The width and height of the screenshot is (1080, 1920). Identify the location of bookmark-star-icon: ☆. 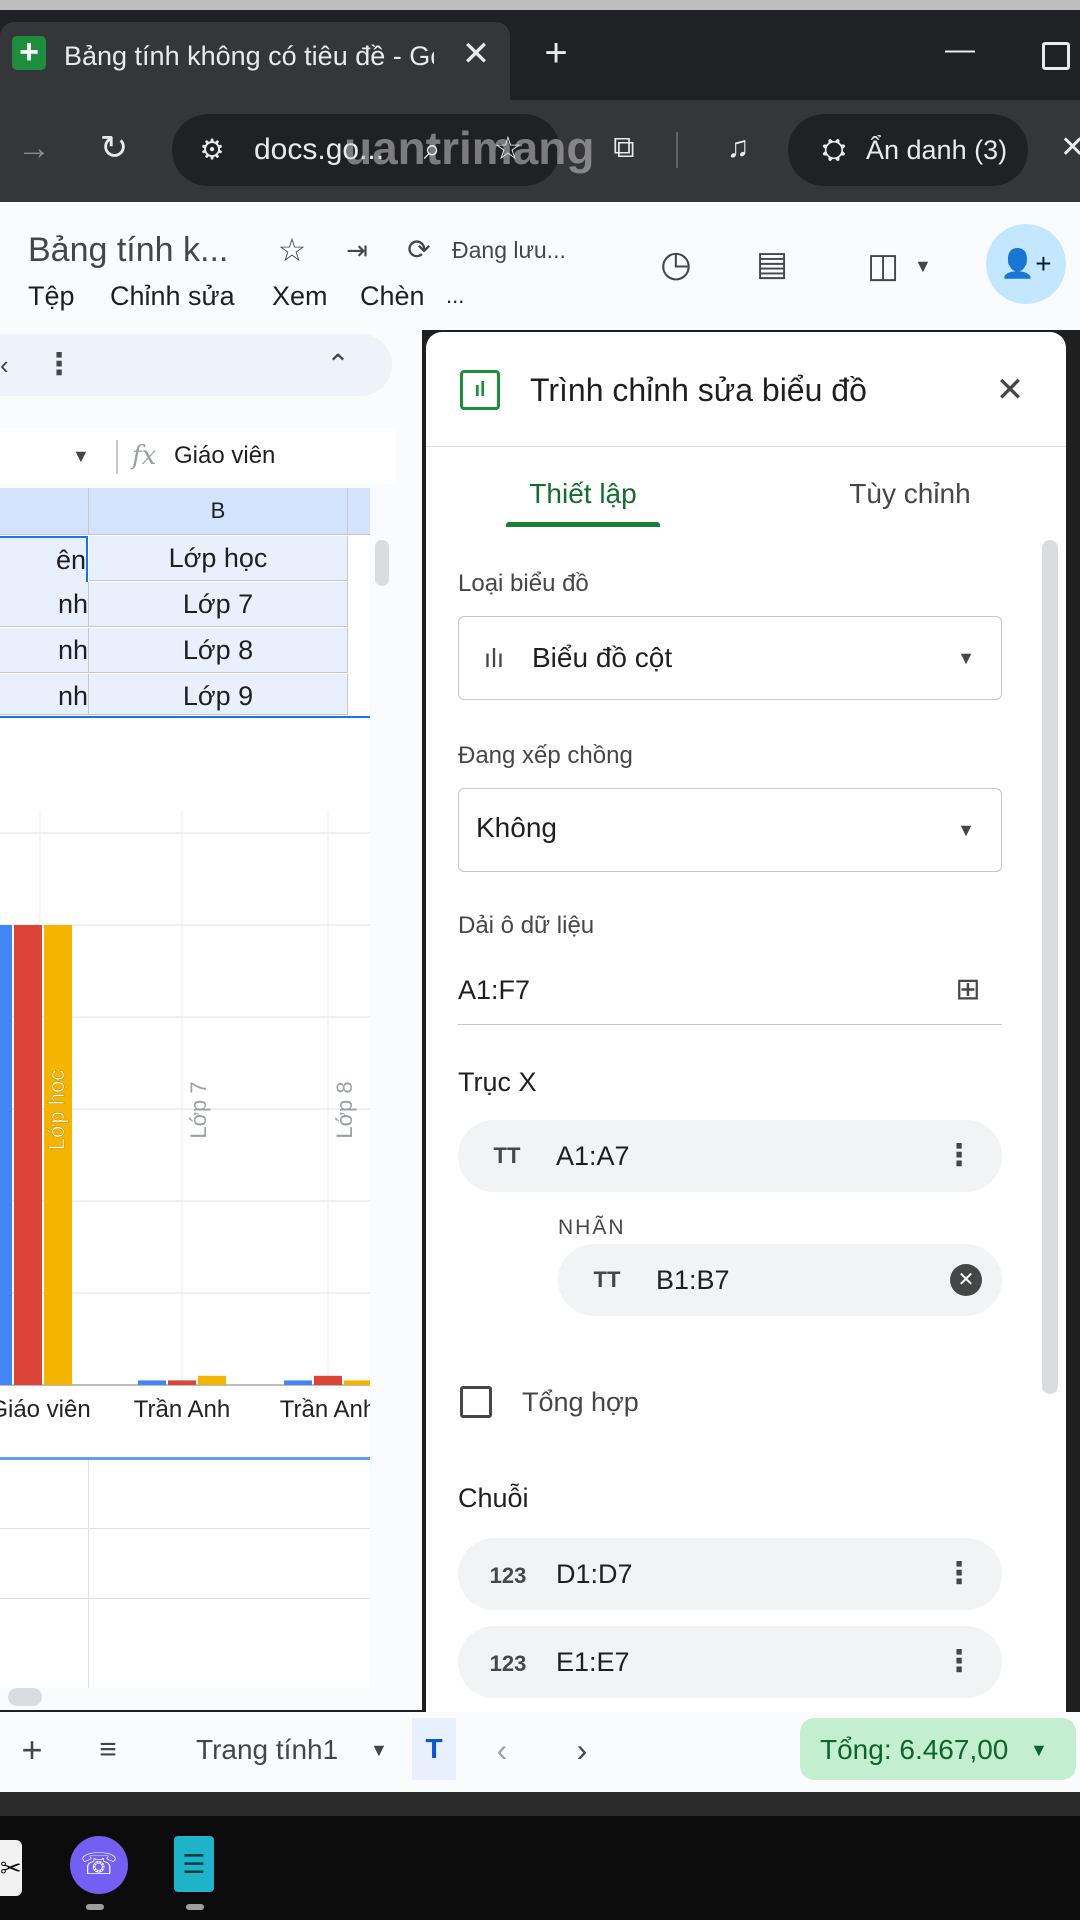
(508, 148).